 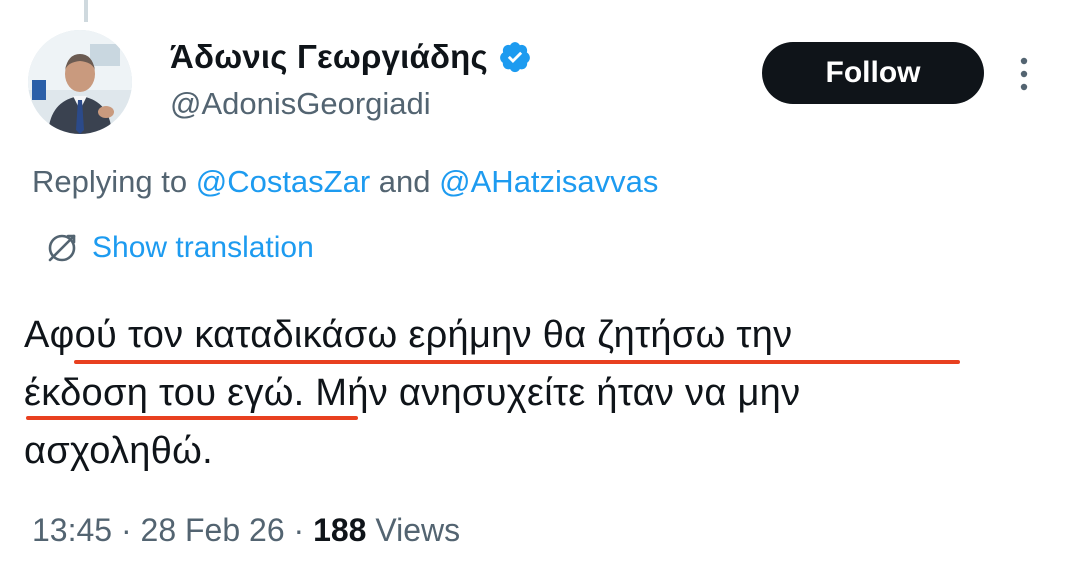 What do you see at coordinates (213, 530) in the screenshot?
I see `tweet-date: 28 Feb 26` at bounding box center [213, 530].